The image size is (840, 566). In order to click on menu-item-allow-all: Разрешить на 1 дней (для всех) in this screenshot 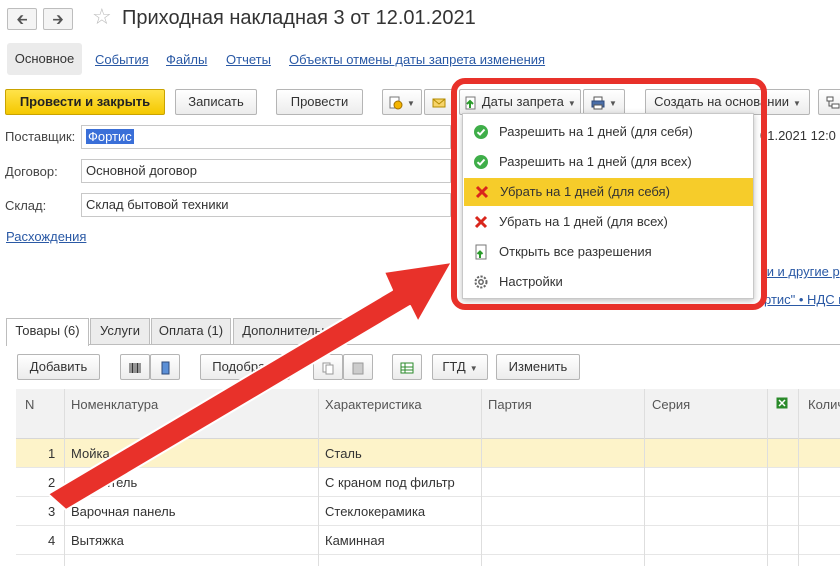, I will do `click(608, 162)`.